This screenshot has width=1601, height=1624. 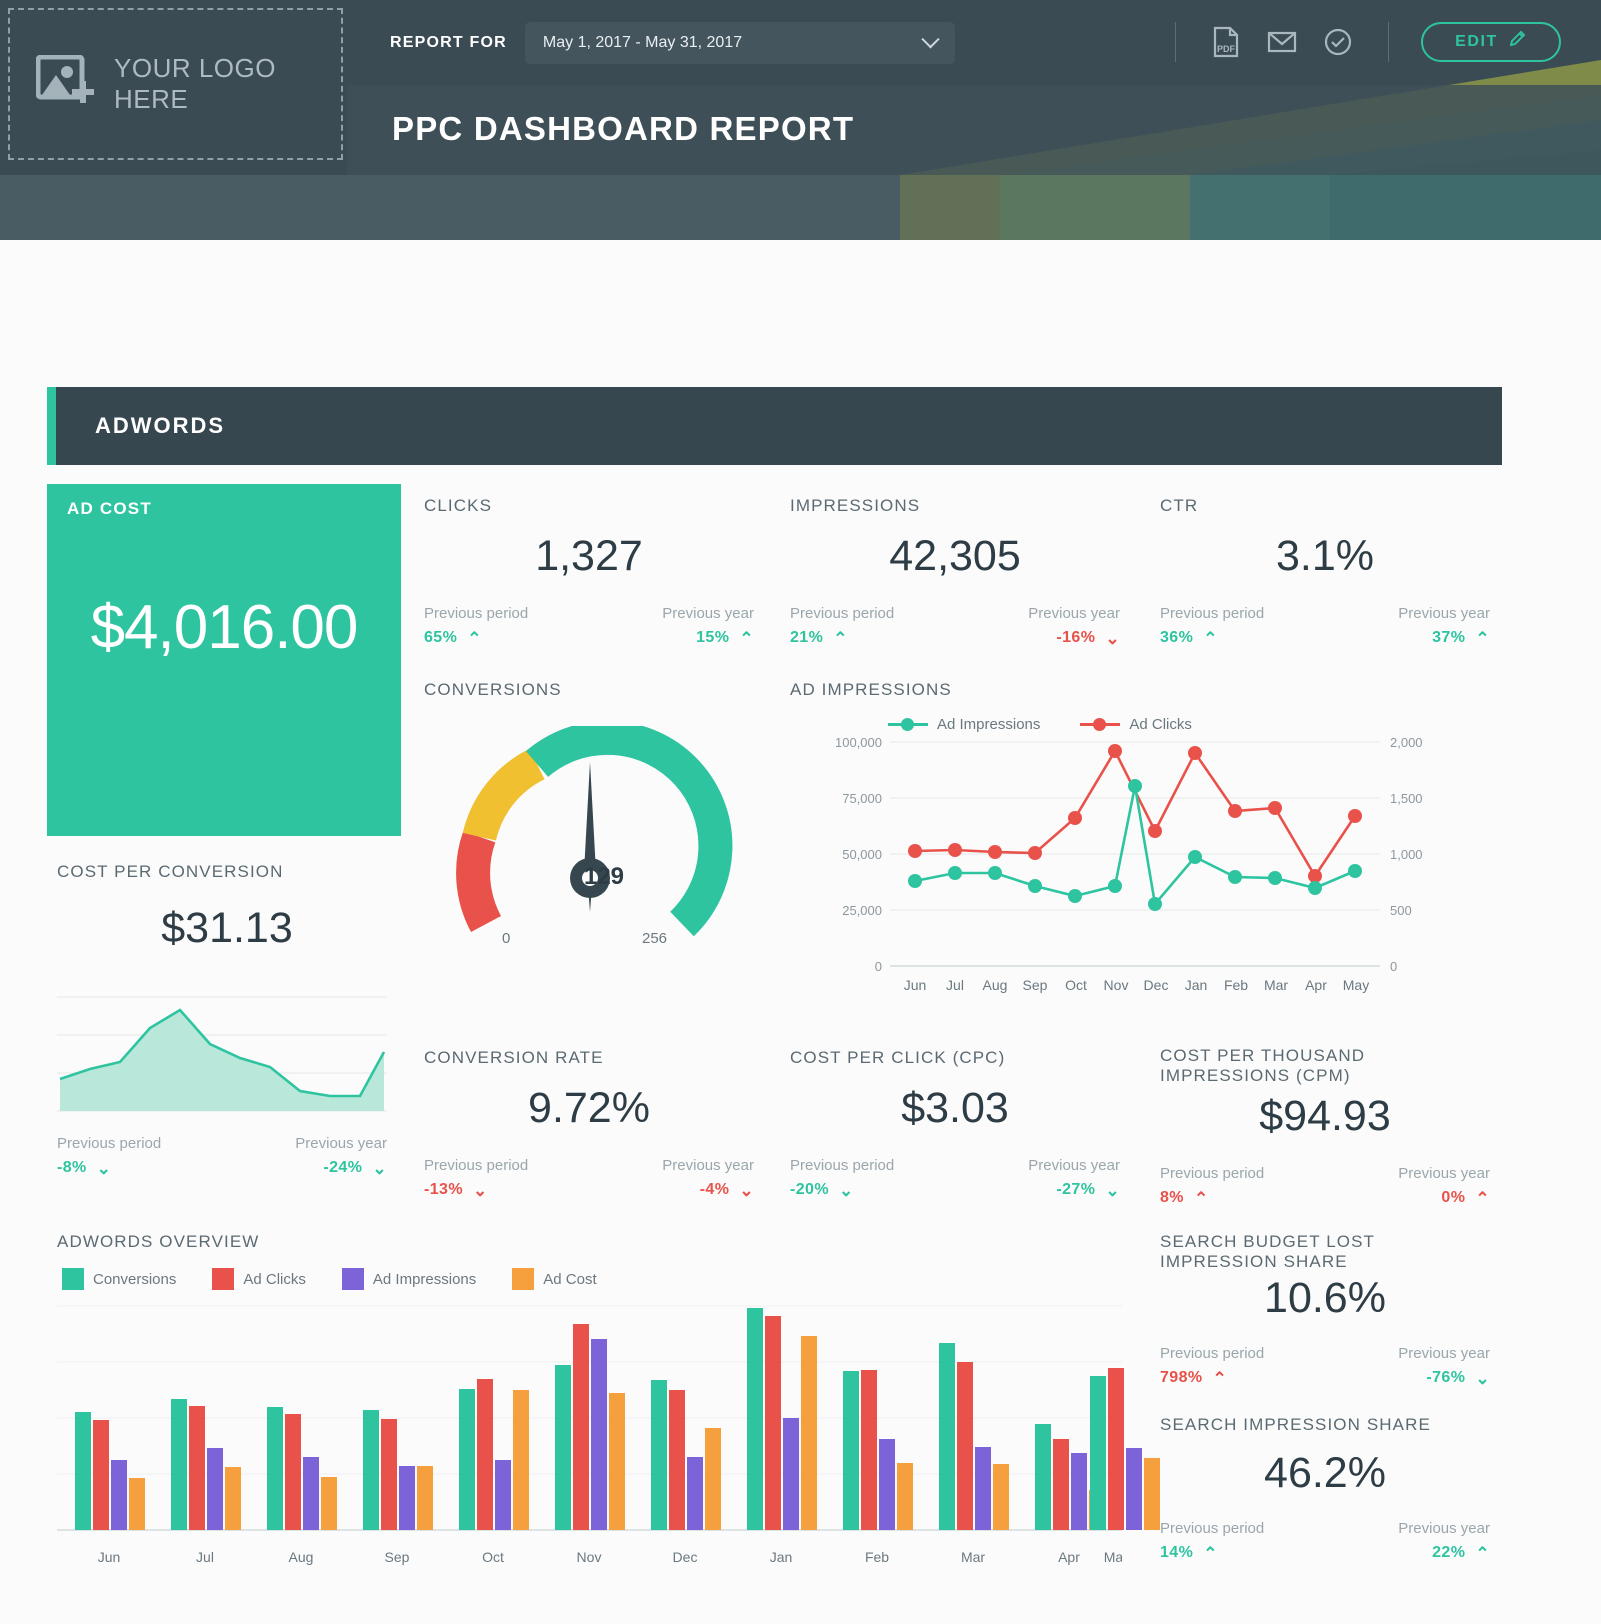 I want to click on legend-item-conversions: Conversions, so click(x=119, y=1279).